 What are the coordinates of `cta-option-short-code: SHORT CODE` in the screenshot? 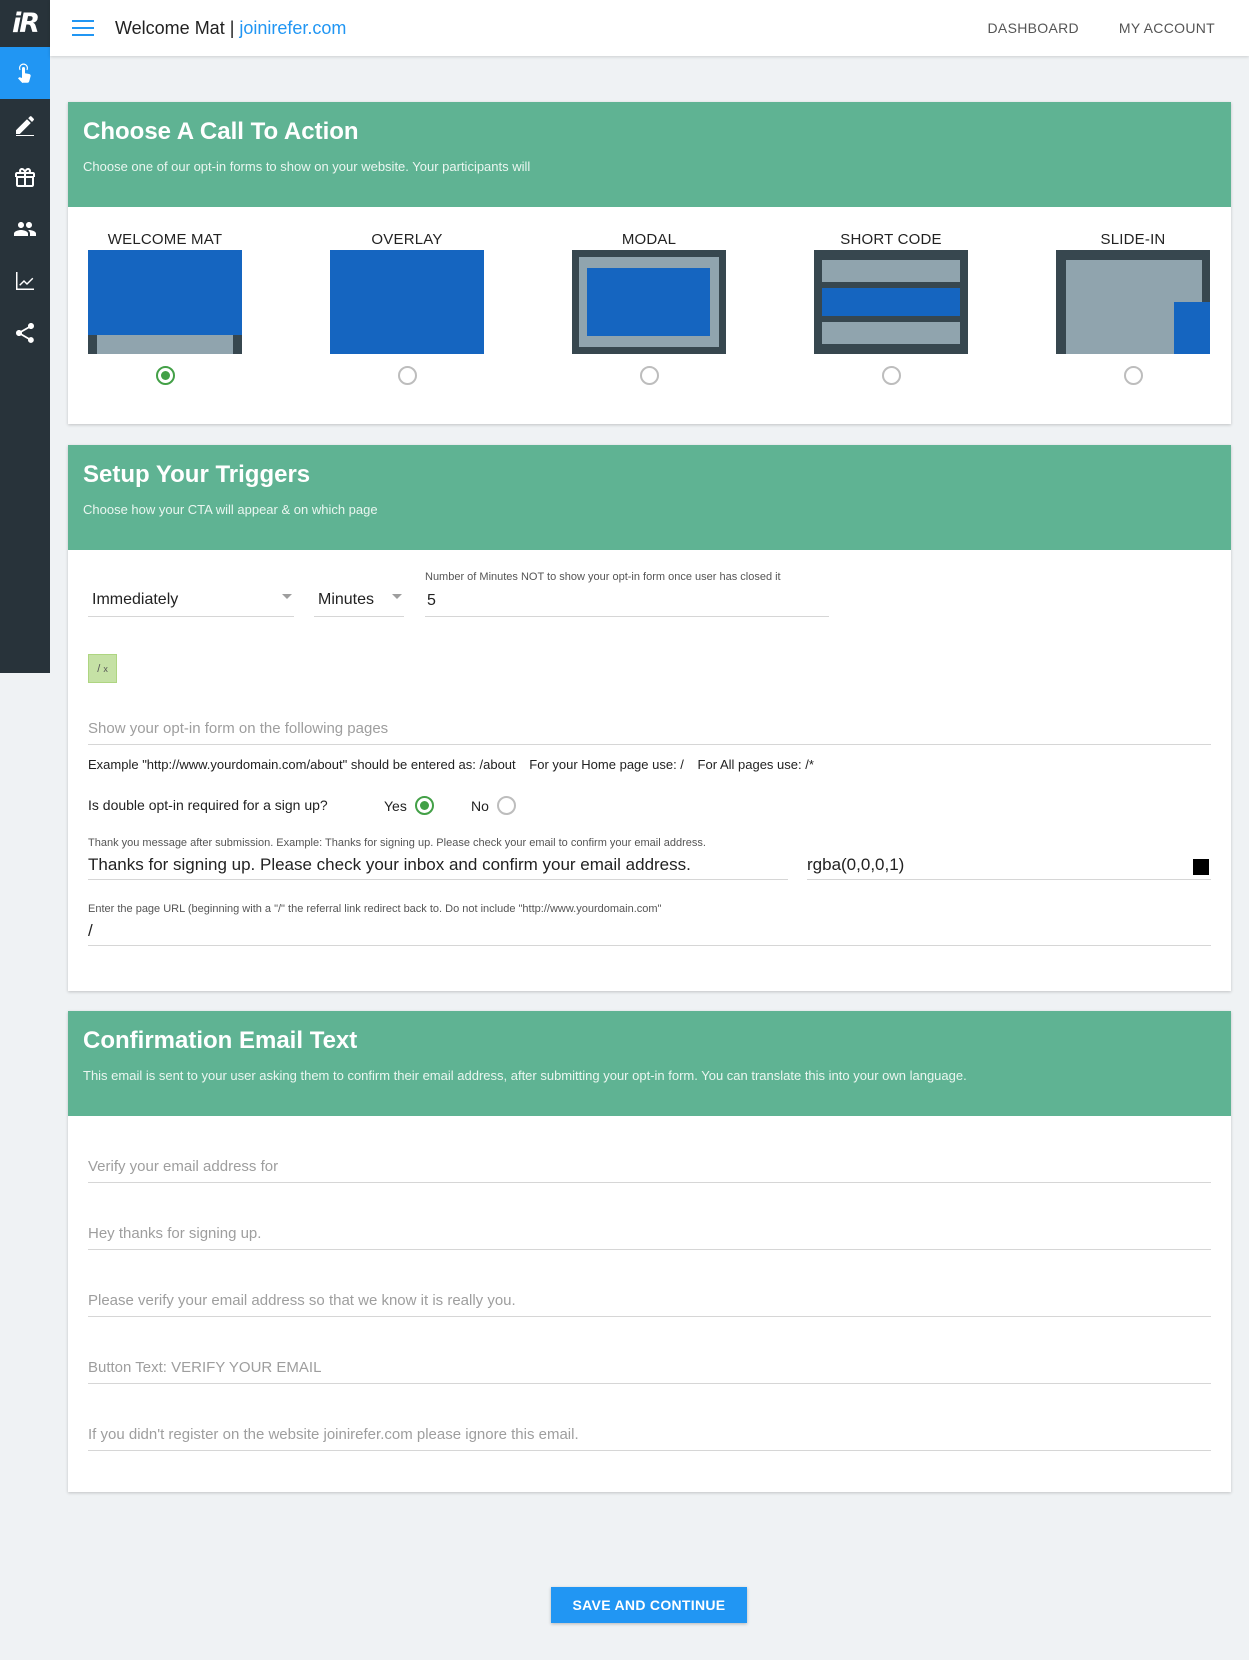 It's located at (891, 308).